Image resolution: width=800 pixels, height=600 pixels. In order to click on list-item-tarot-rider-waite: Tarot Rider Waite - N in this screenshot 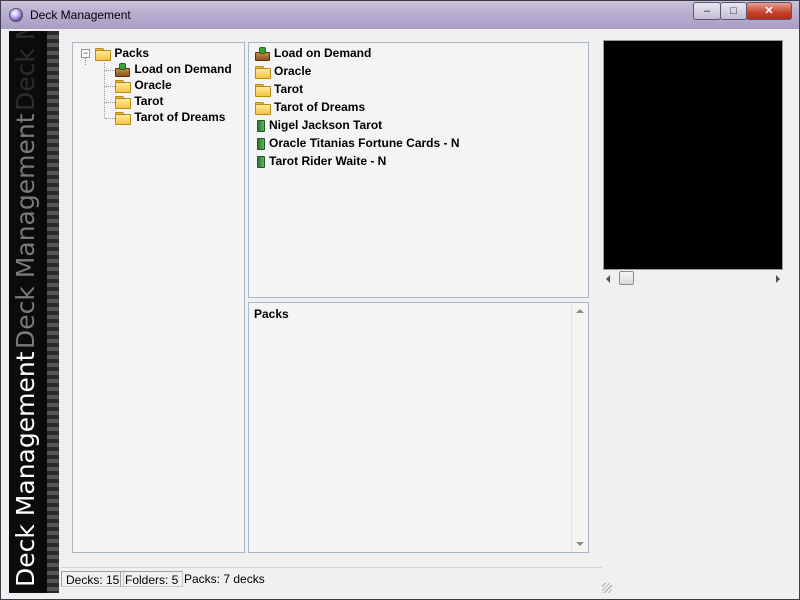, I will do `click(320, 161)`.